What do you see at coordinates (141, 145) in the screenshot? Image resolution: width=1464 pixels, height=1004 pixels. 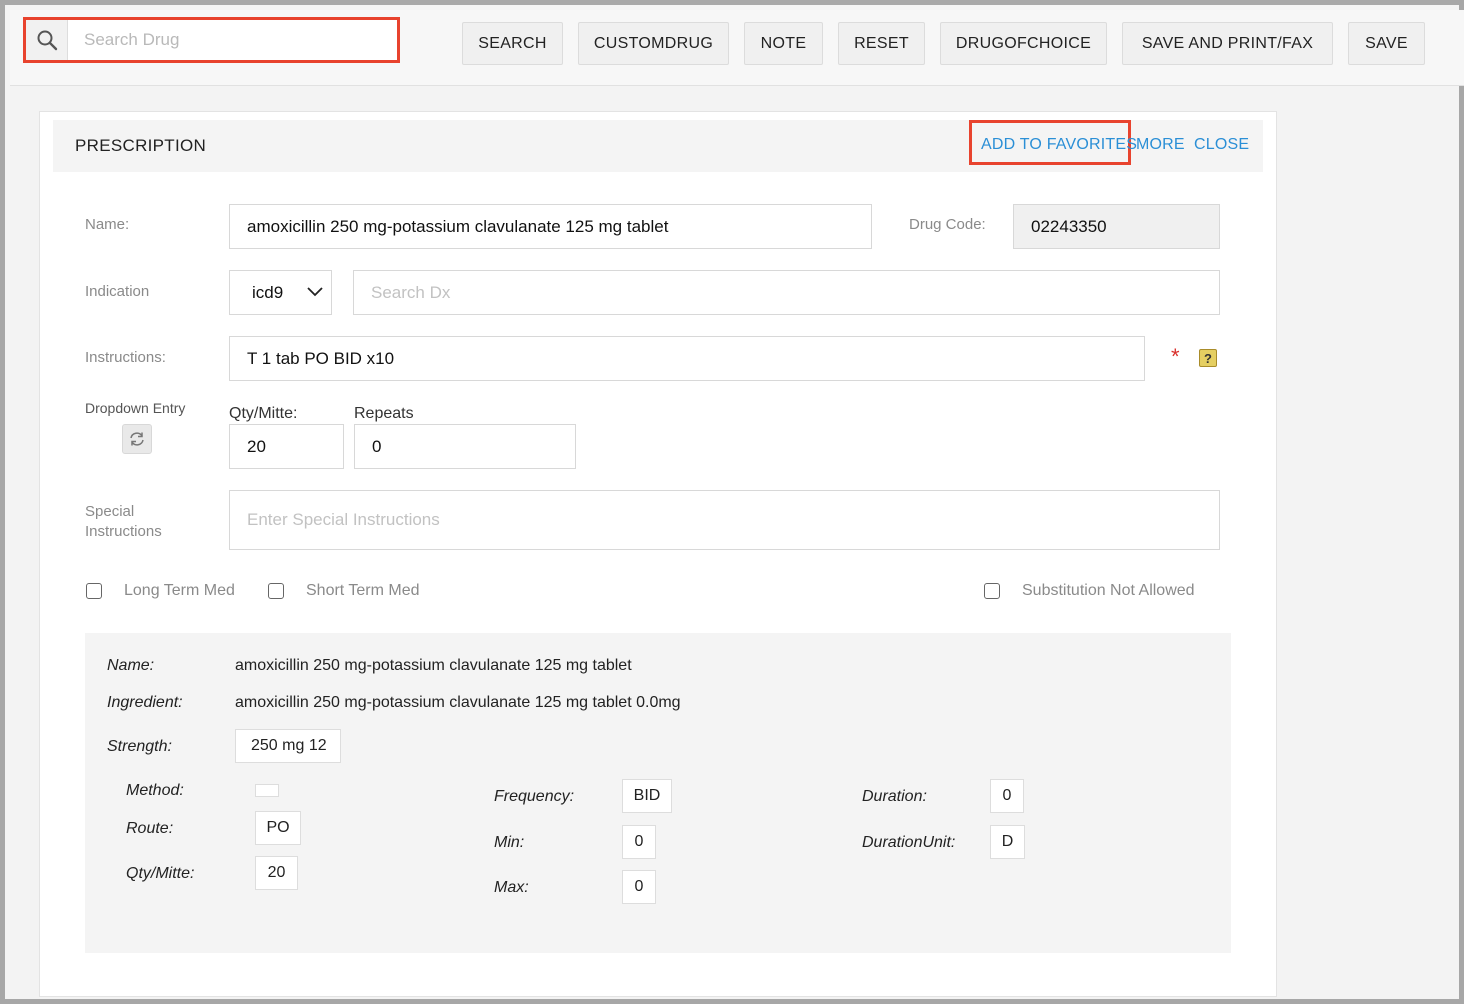 I see `panel-title: PRESCRIPTION` at bounding box center [141, 145].